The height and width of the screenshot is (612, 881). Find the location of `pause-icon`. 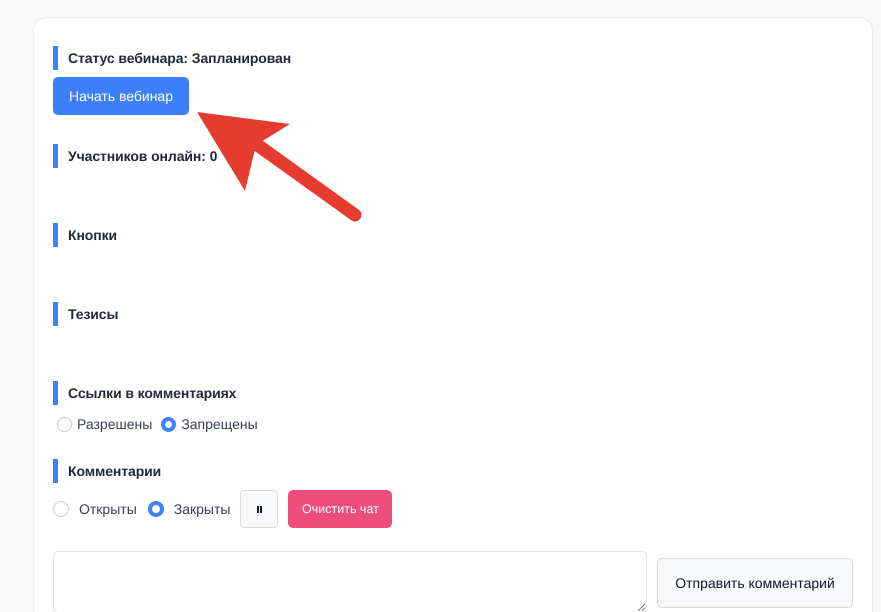

pause-icon is located at coordinates (259, 509).